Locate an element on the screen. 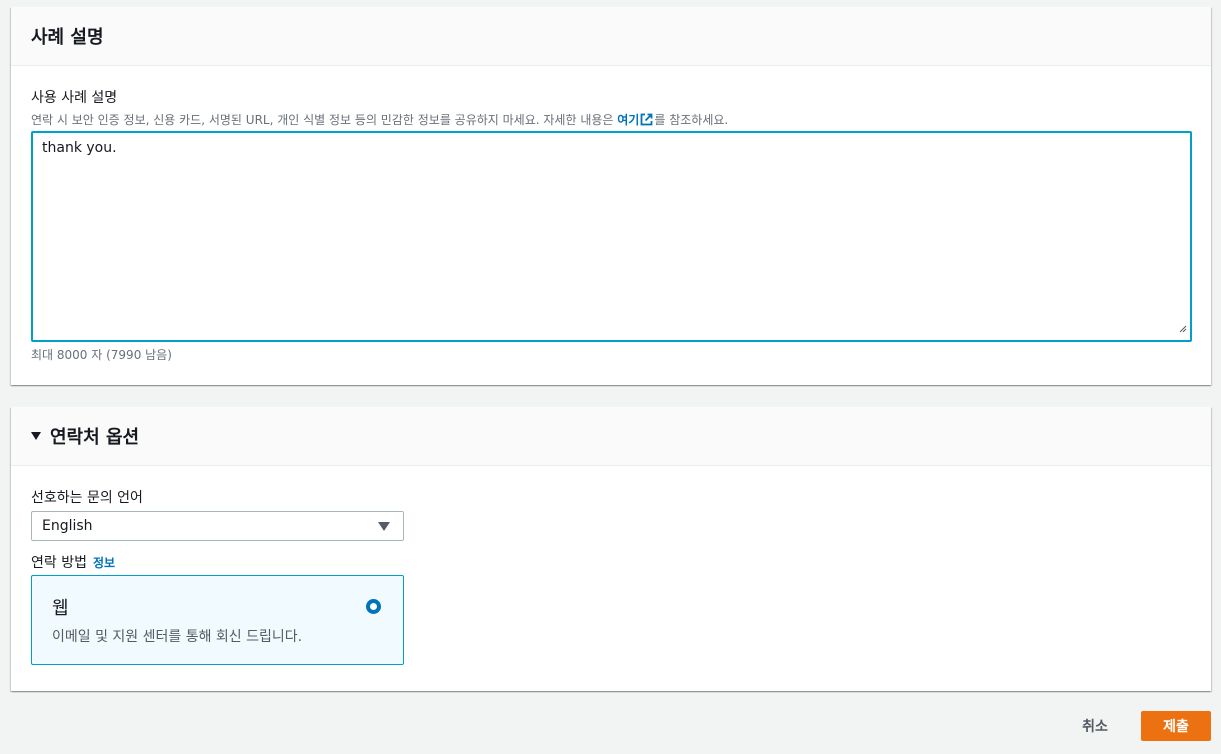  tile-description: 이메일 및 지원 센터를 통해 회신 드립니다. is located at coordinates (177, 637).